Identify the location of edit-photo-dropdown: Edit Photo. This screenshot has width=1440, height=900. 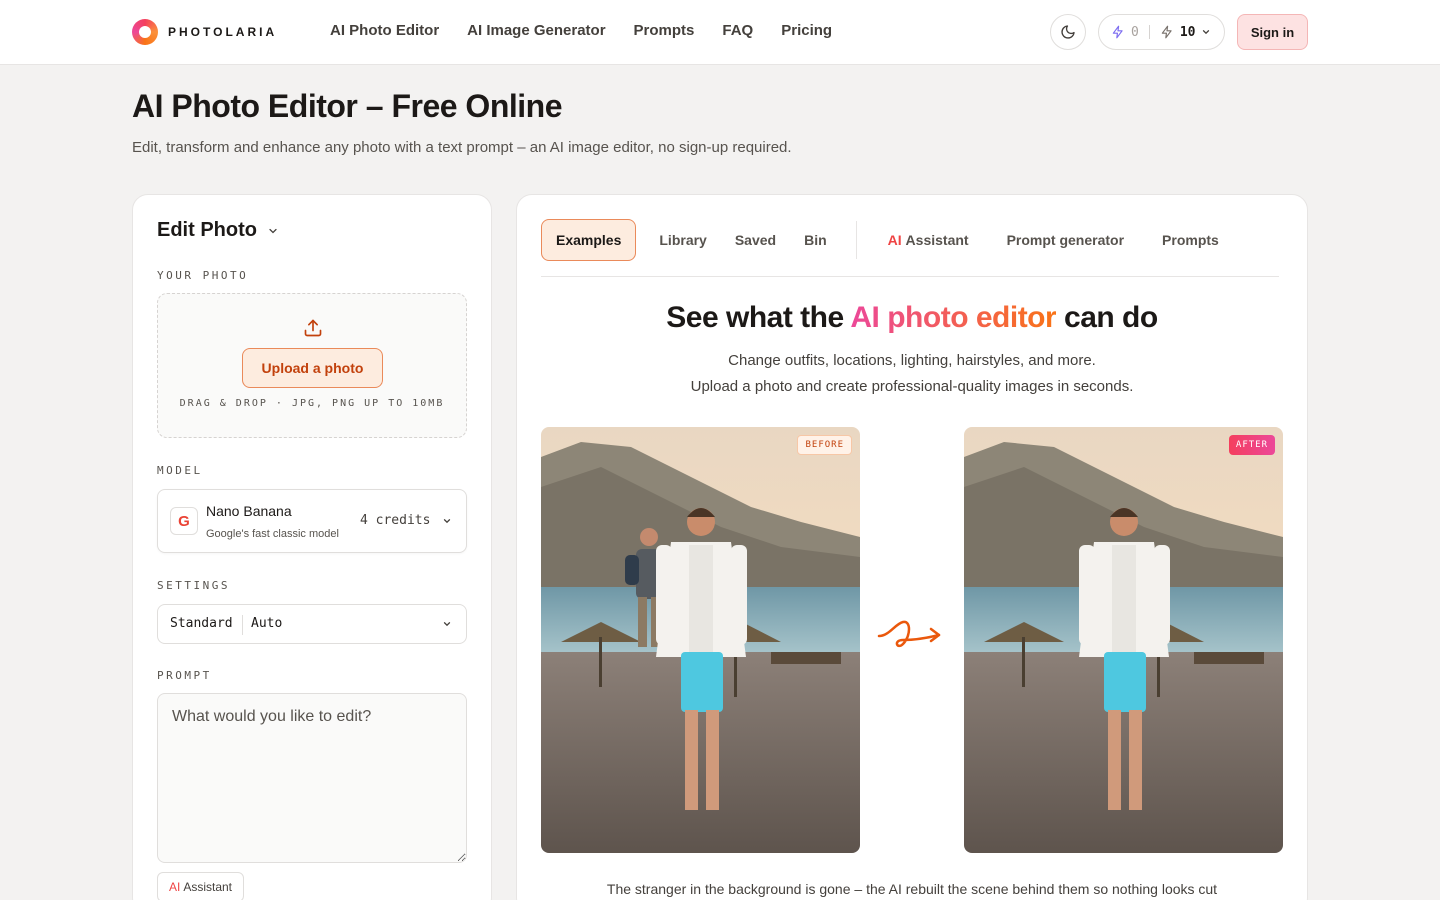
(218, 230).